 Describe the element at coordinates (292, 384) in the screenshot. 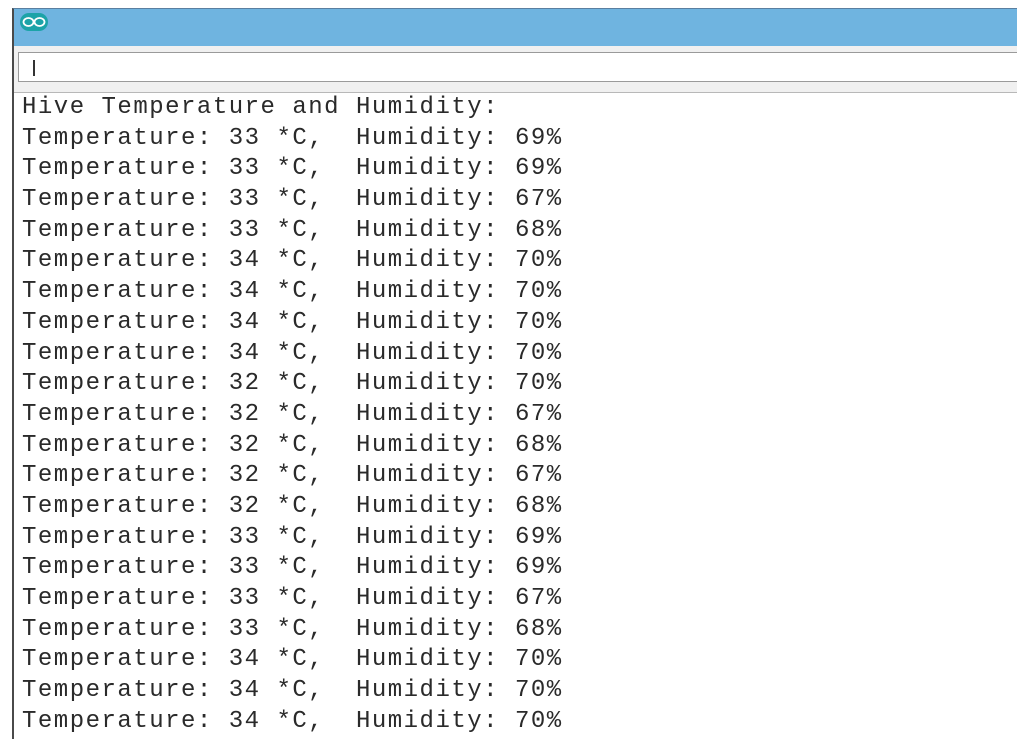

I see `output-line: Temperature: 32 *C, Humidity: 70%` at that location.